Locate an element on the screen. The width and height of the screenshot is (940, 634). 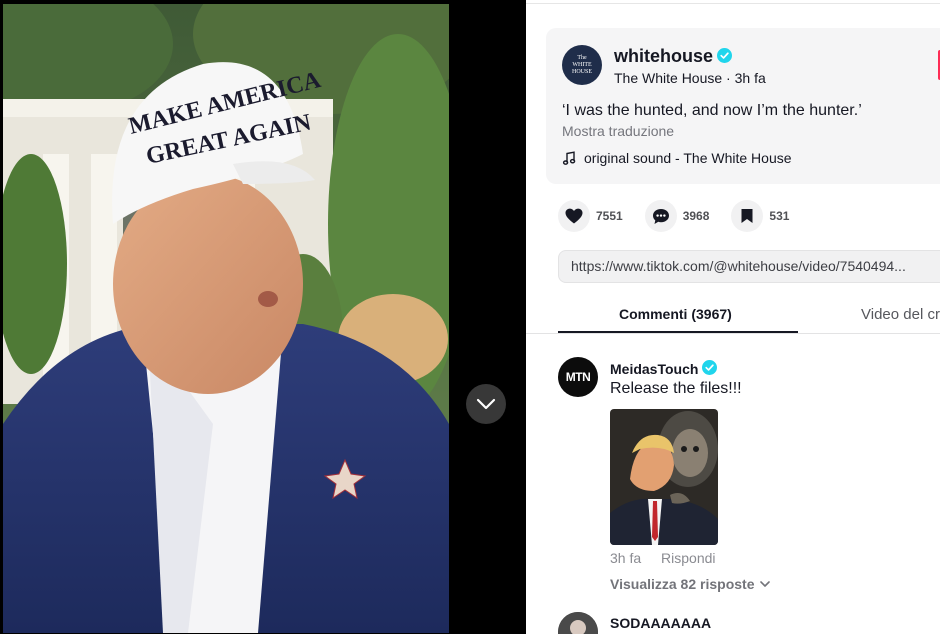
comment-meta: 3h fa Rispondi is located at coordinates (663, 558).